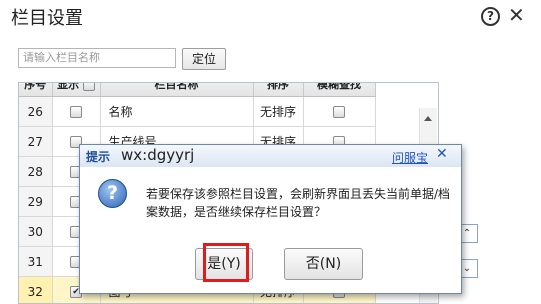 The height and width of the screenshot is (304, 541). What do you see at coordinates (35, 262) in the screenshot?
I see `row-number: 31` at bounding box center [35, 262].